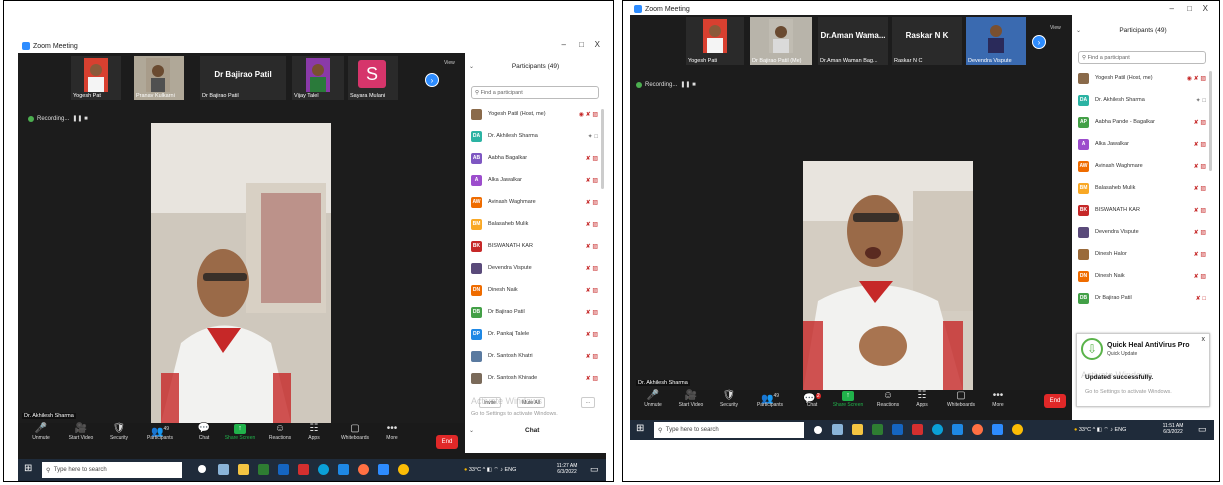  I want to click on participant-row: AB Aabha Bagalkar ✘ ▨, so click(535, 158).